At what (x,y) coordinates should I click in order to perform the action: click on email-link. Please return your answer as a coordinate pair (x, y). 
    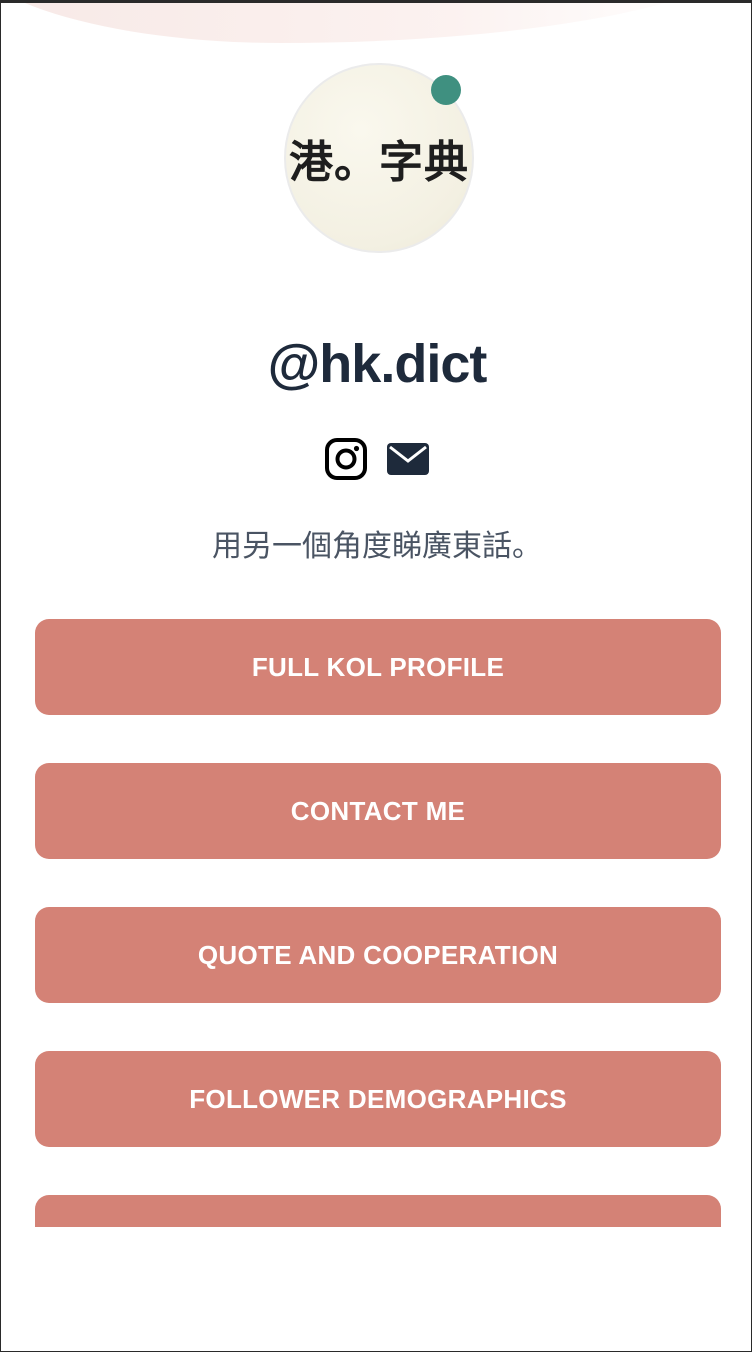
    Looking at the image, I should click on (408, 459).